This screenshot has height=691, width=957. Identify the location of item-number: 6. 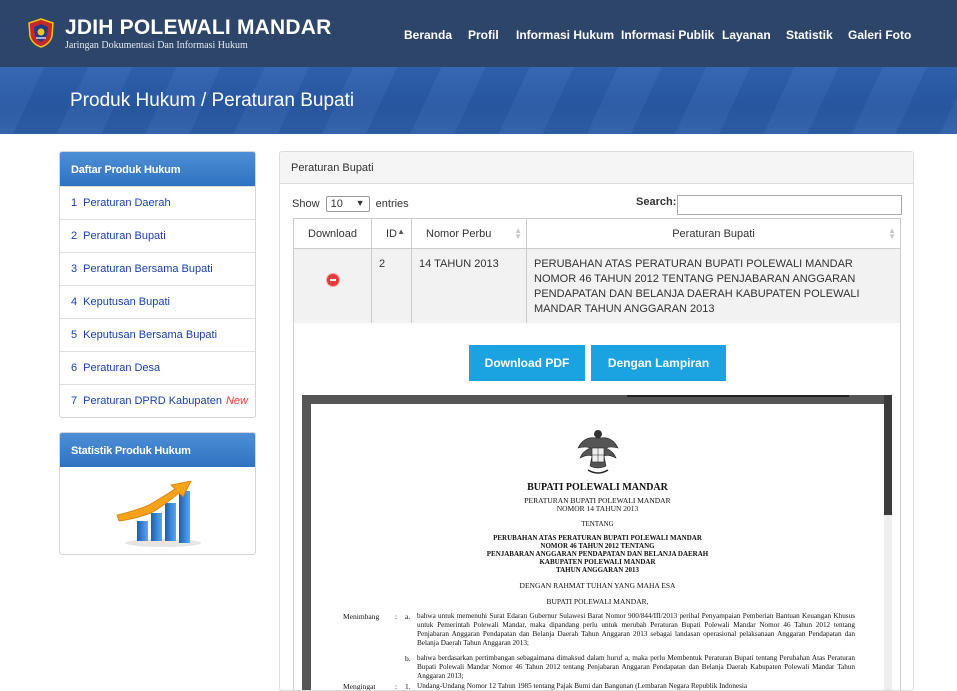
(74, 368).